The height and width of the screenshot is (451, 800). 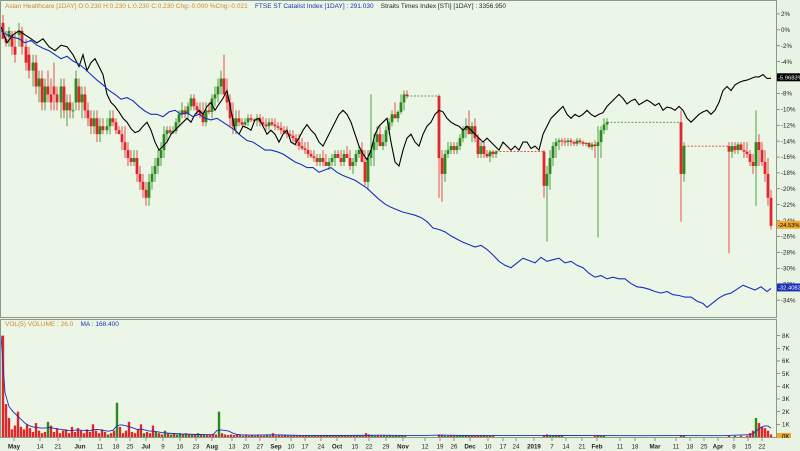 I want to click on x-tick-label: Dec, so click(x=470, y=447).